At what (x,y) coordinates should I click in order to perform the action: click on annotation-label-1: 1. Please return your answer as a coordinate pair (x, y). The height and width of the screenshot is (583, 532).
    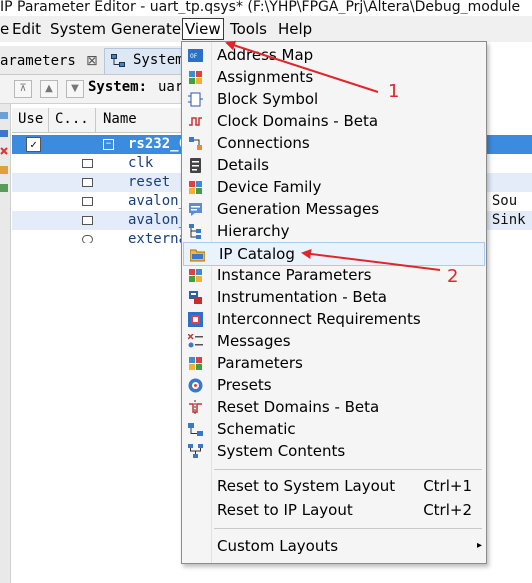
    Looking at the image, I should click on (393, 91).